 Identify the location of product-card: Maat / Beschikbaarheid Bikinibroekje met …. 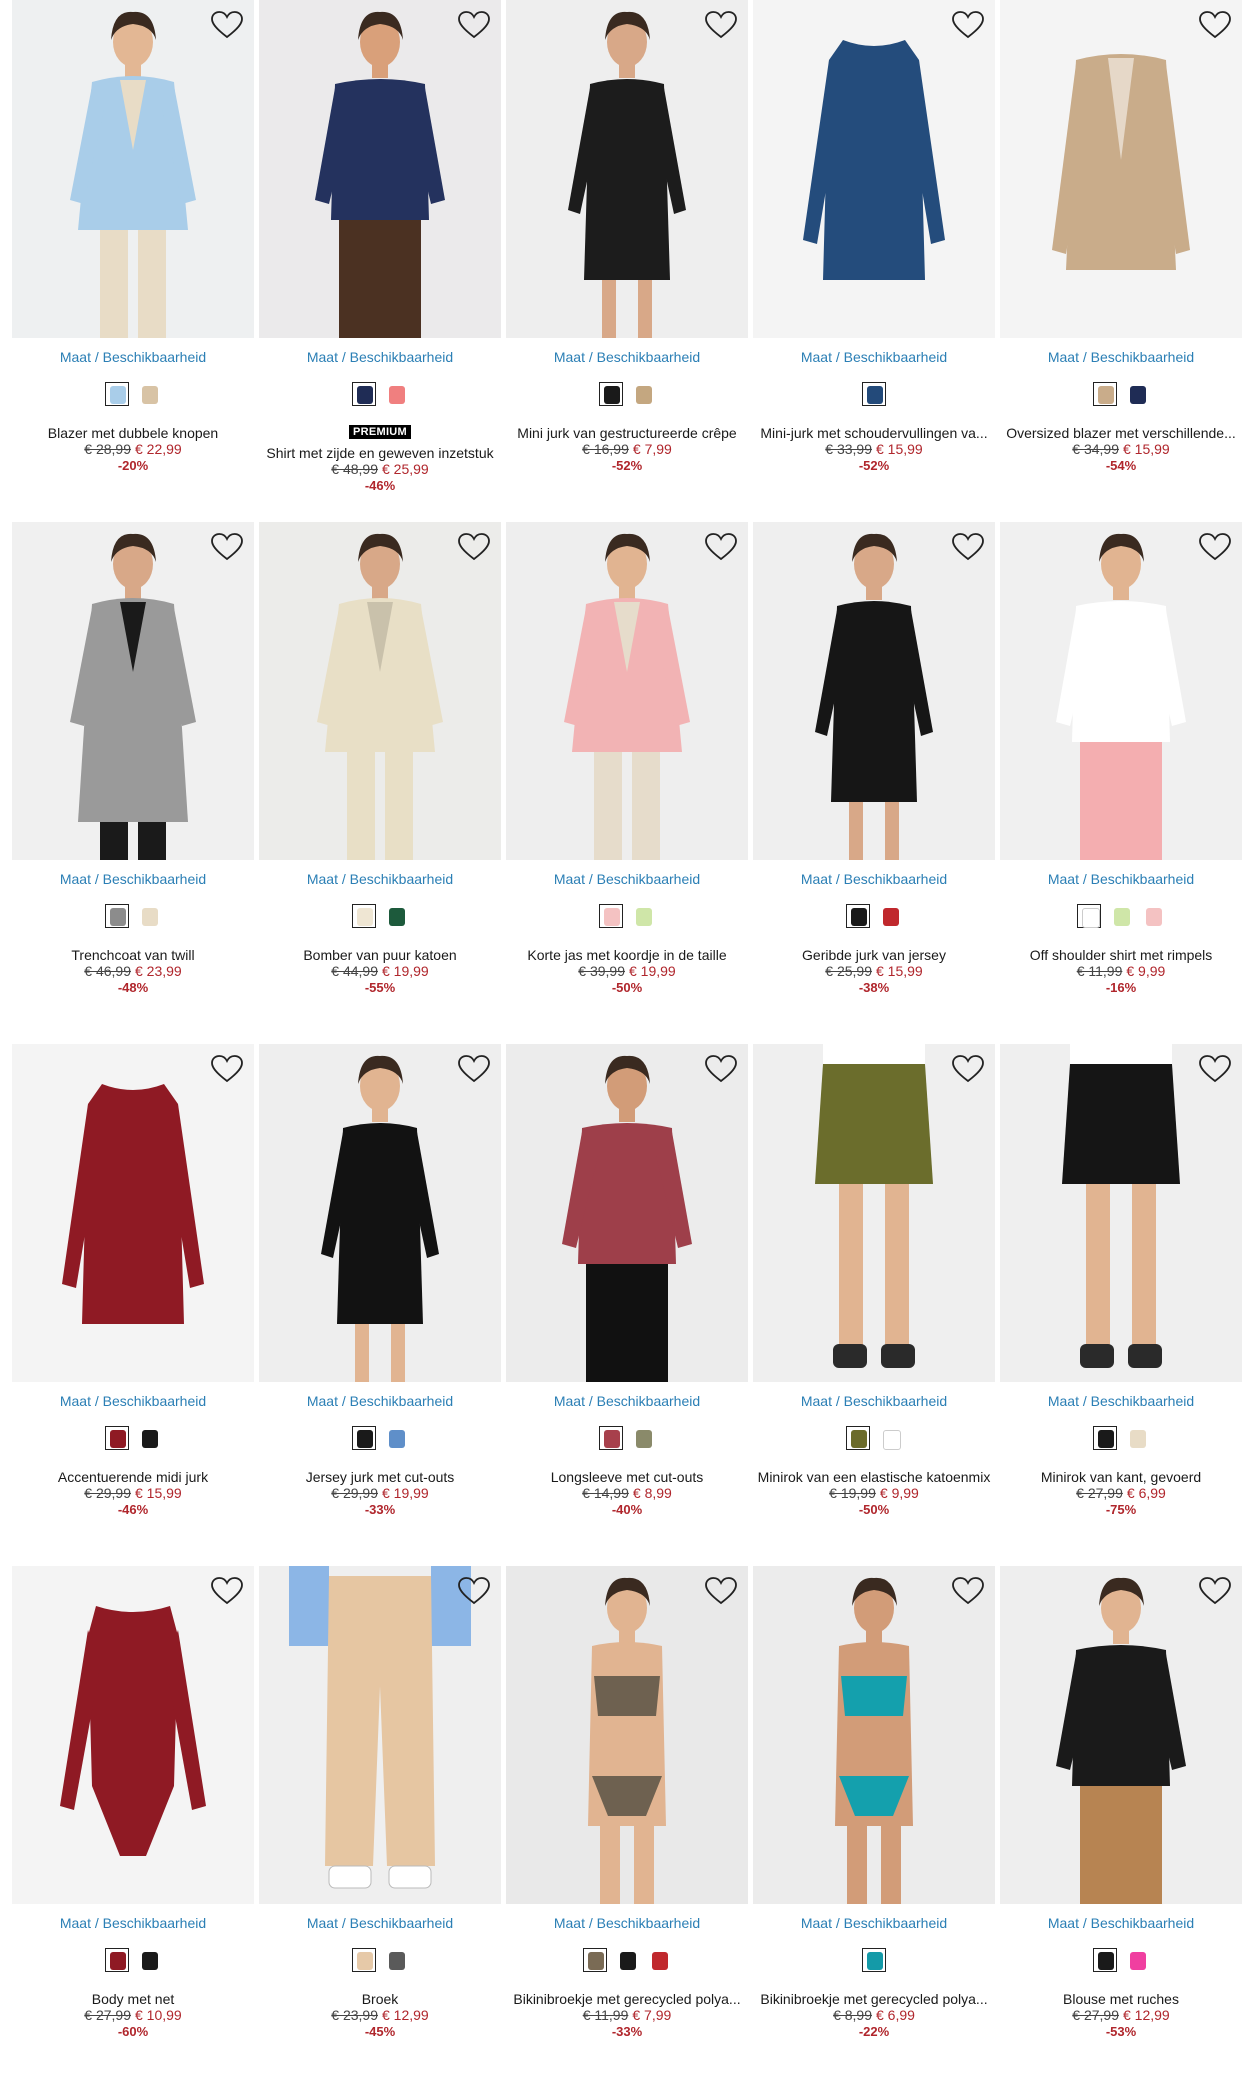
(627, 1821).